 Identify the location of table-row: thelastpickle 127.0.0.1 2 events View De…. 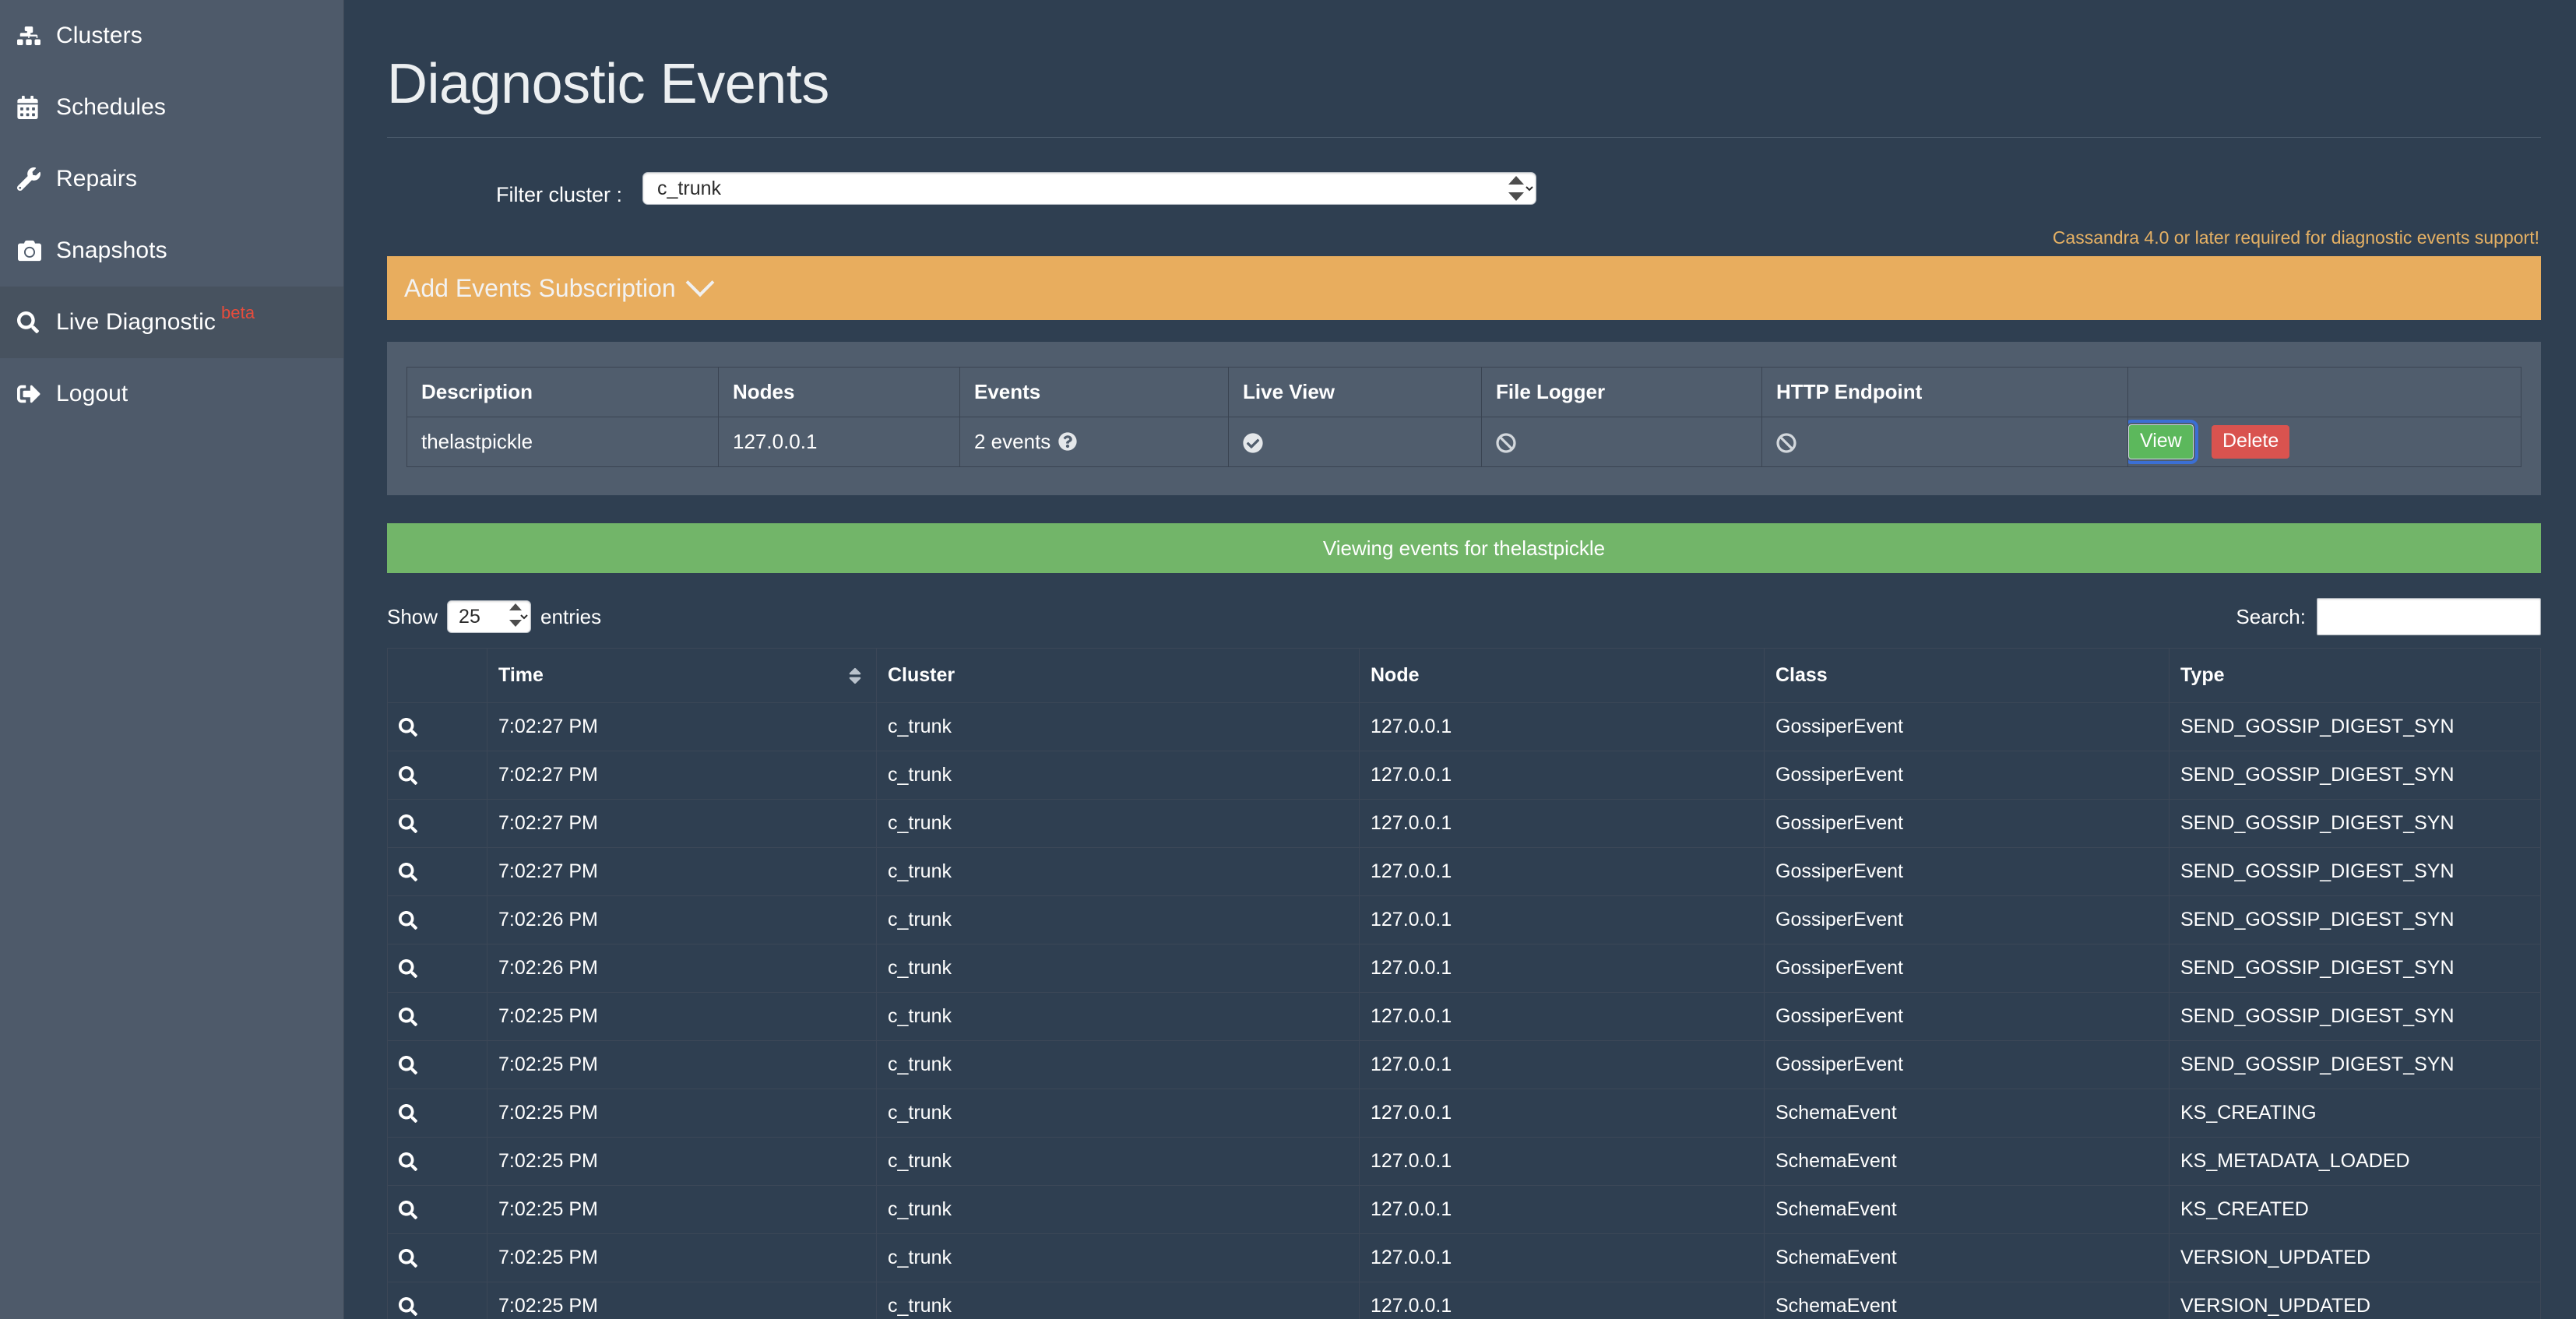
(1463, 442).